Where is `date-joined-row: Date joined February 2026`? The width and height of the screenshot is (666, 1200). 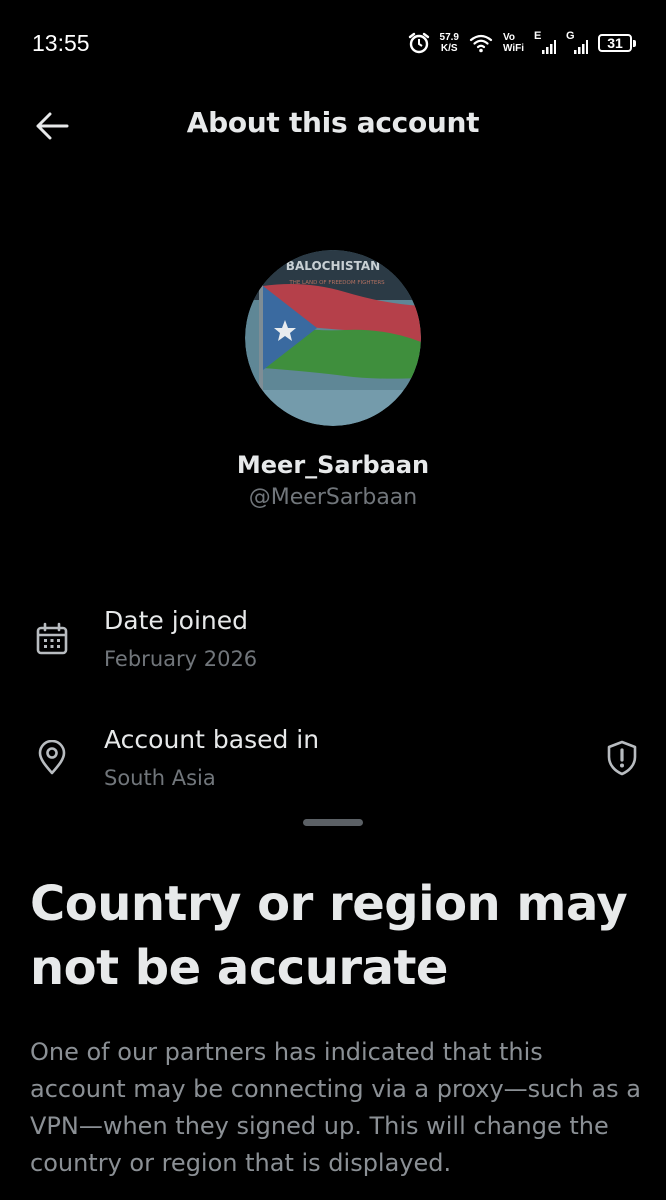 date-joined-row: Date joined February 2026 is located at coordinates (333, 642).